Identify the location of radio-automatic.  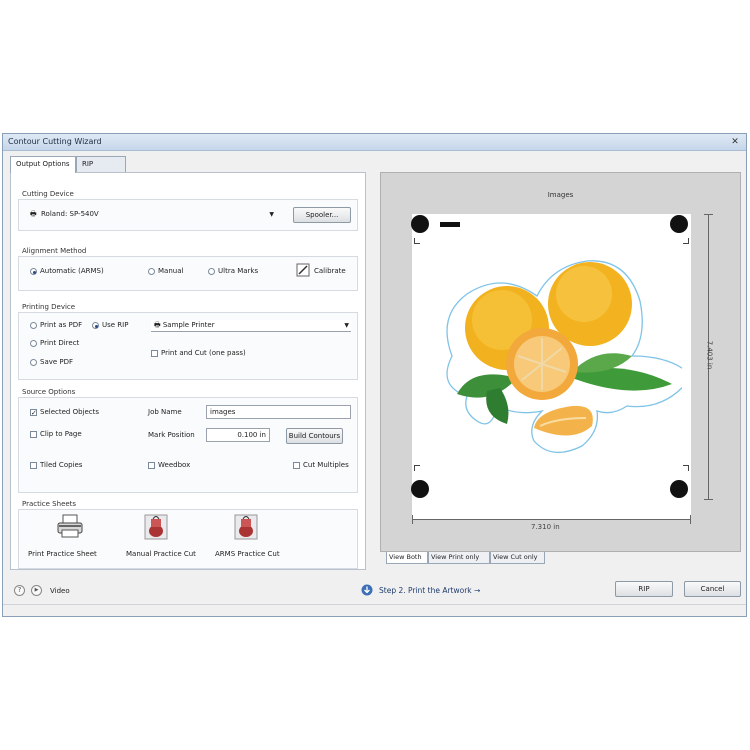
(33, 271).